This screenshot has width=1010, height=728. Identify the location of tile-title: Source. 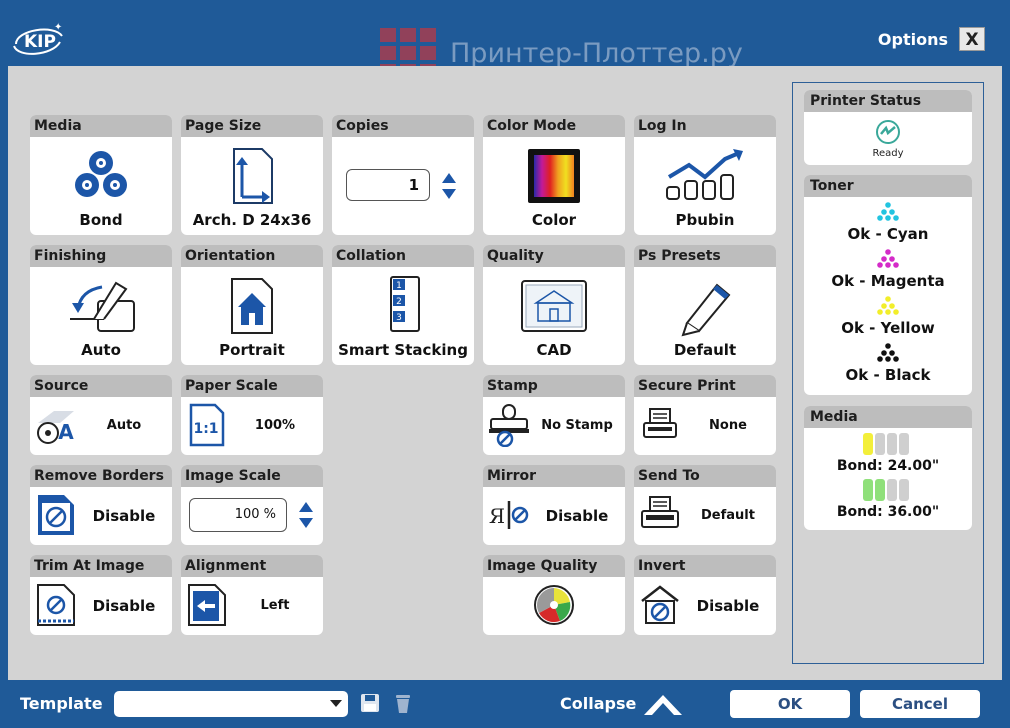
(101, 386).